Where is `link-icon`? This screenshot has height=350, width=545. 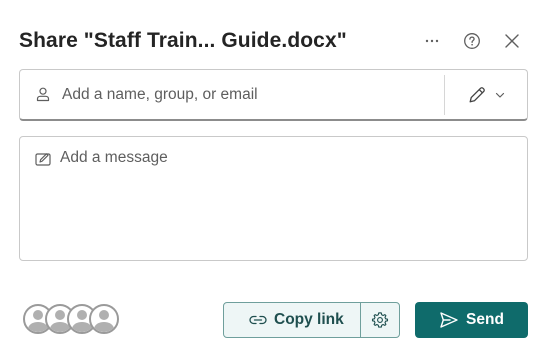 link-icon is located at coordinates (258, 320).